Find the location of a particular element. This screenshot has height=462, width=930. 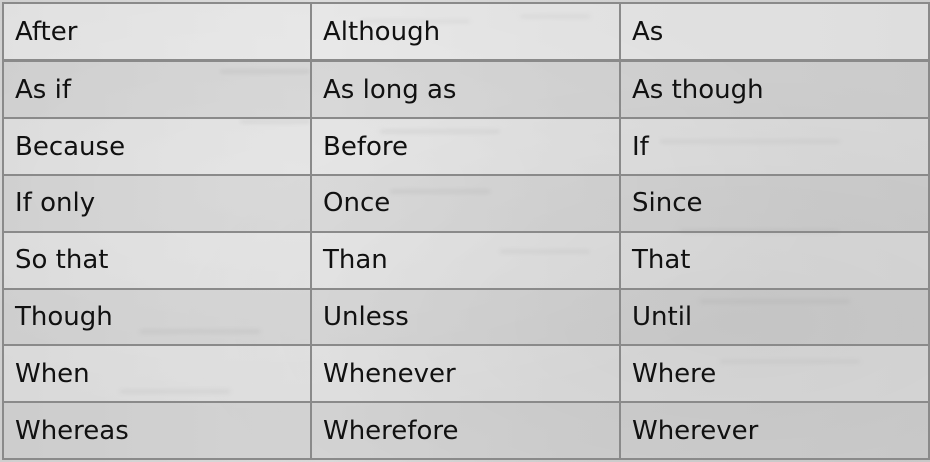

table-cell: After is located at coordinates (157, 32).